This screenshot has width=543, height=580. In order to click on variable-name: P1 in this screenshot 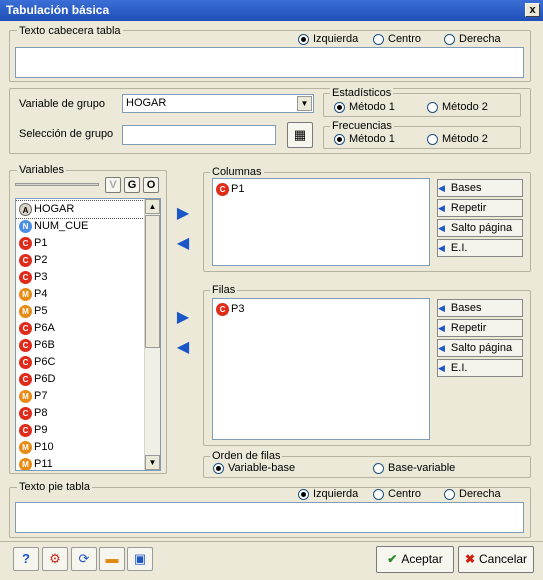, I will do `click(41, 243)`.